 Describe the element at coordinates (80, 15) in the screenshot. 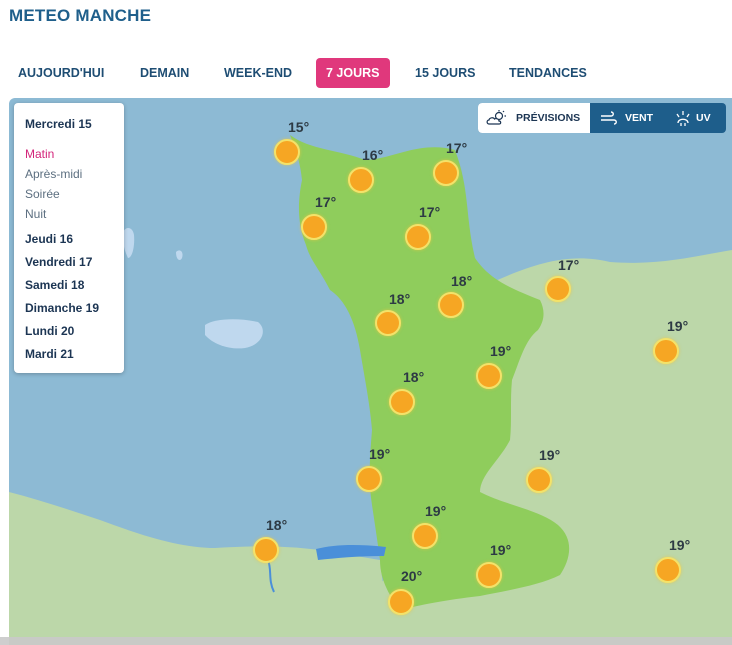

I see `page-title: METEO MANCHE` at that location.